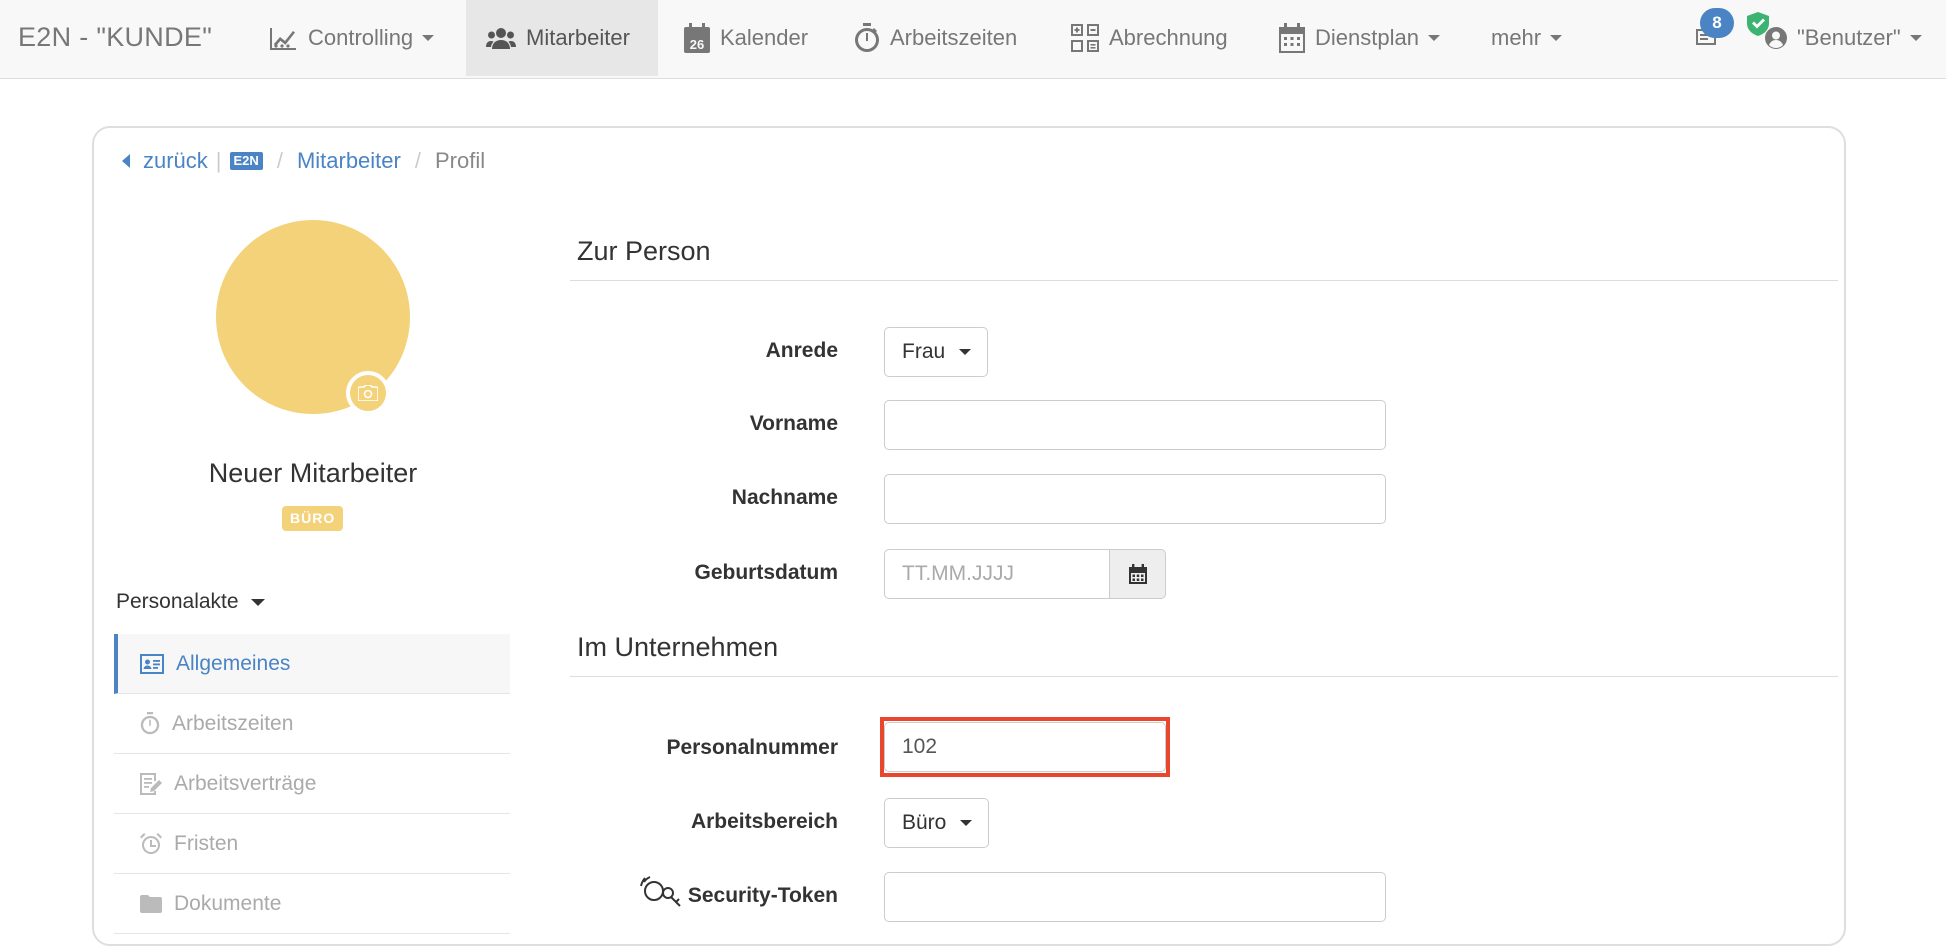 This screenshot has height=946, width=1946. Describe the element at coordinates (644, 251) in the screenshot. I see `section-title-person: Zur Person` at that location.